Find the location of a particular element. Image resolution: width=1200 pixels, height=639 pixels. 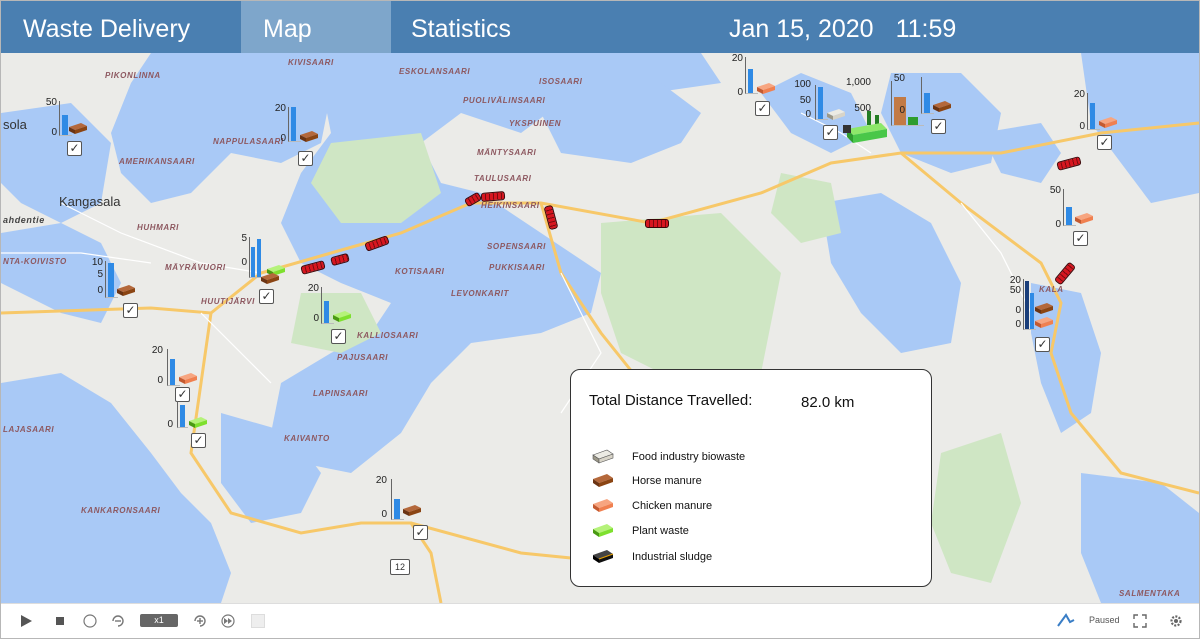

speed-up-icon is located at coordinates (200, 621).